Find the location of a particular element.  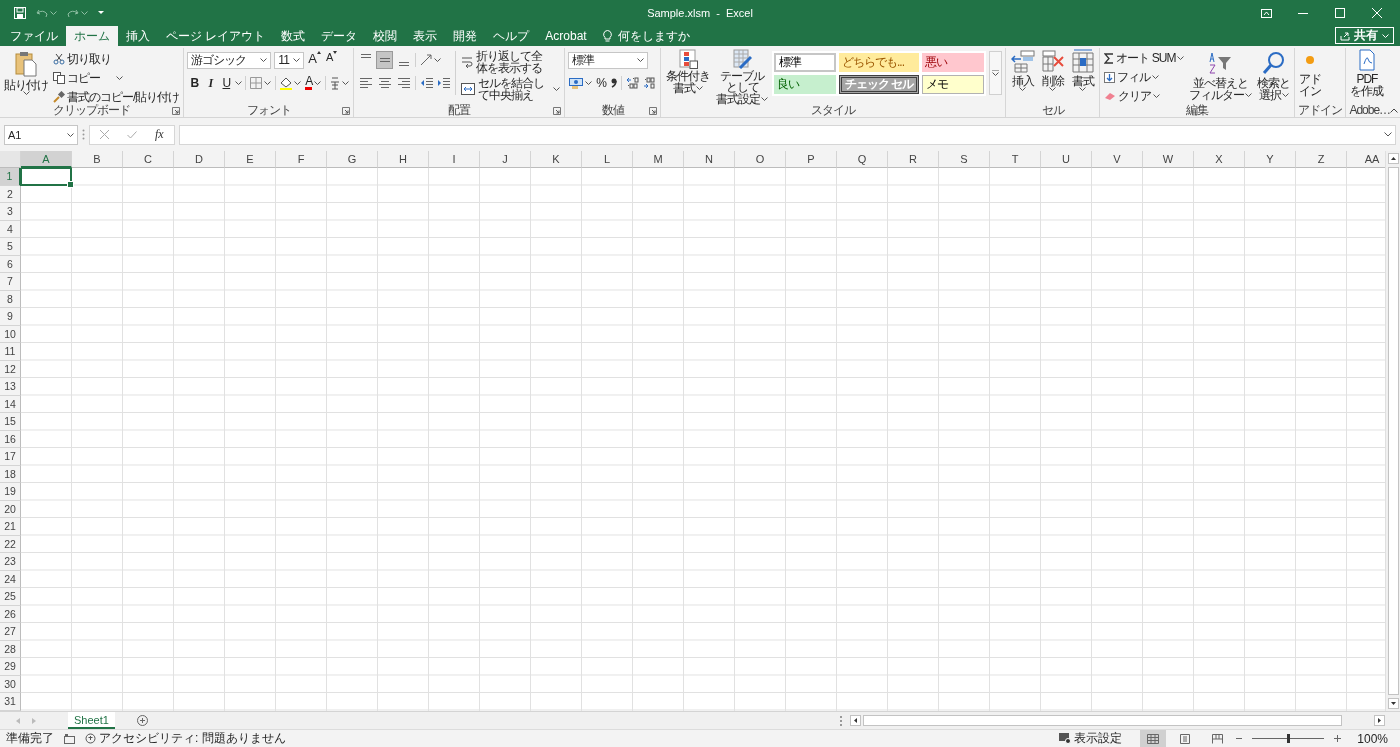

format-cells-icon is located at coordinates (1082, 61).